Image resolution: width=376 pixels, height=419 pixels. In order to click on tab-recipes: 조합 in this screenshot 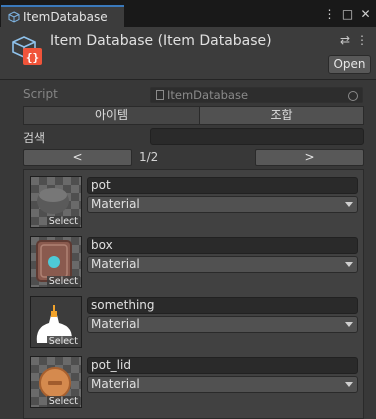, I will do `click(281, 115)`.